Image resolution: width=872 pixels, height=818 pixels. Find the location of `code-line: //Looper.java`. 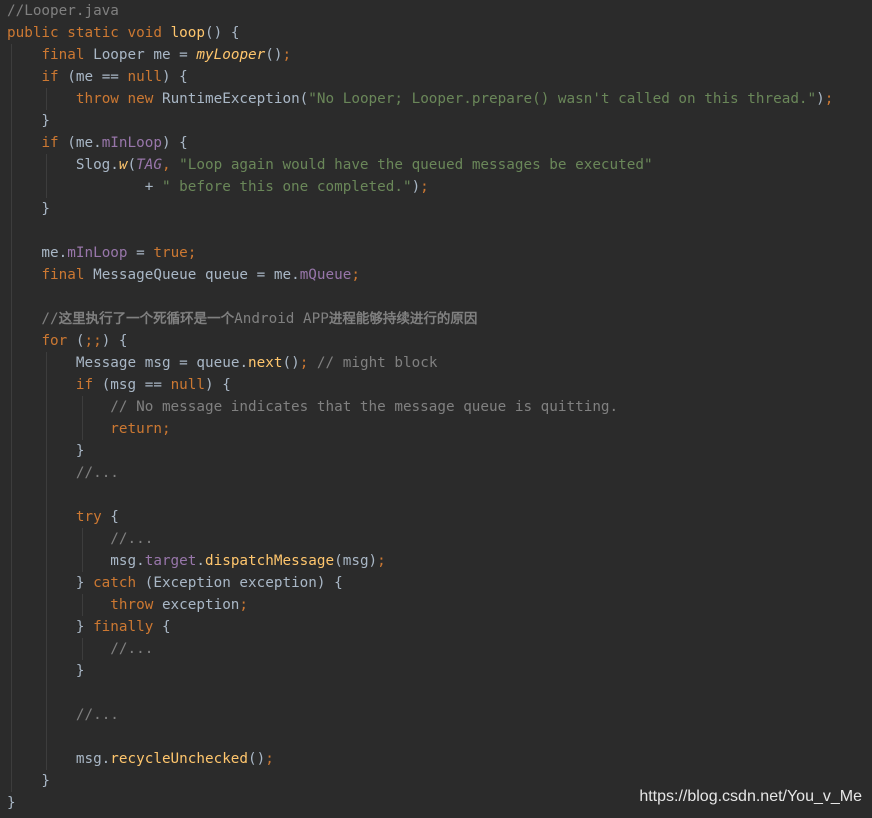

code-line: //Looper.java is located at coordinates (63, 11).